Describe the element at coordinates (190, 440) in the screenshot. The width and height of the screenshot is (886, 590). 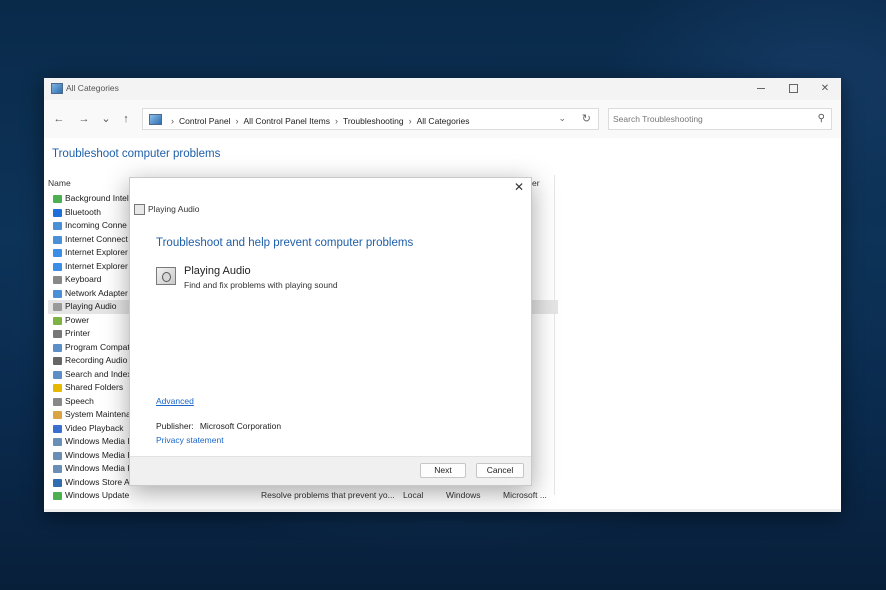
I see `privacy-statement-link: Privacy statement` at that location.